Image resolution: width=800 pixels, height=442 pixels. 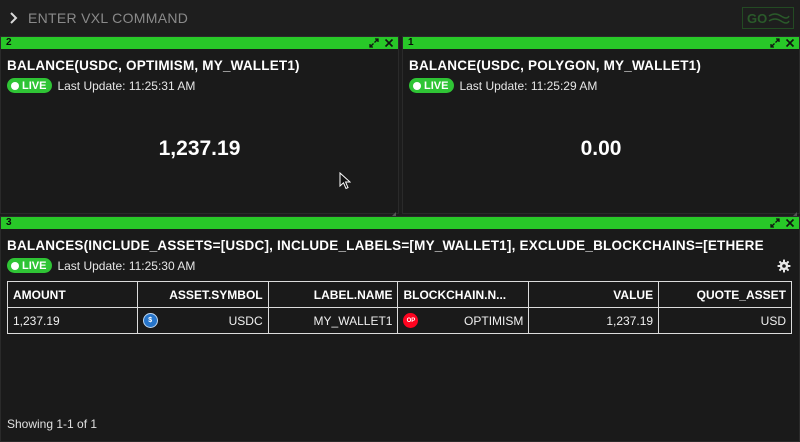 I want to click on panel-number: 3, so click(x=9, y=222).